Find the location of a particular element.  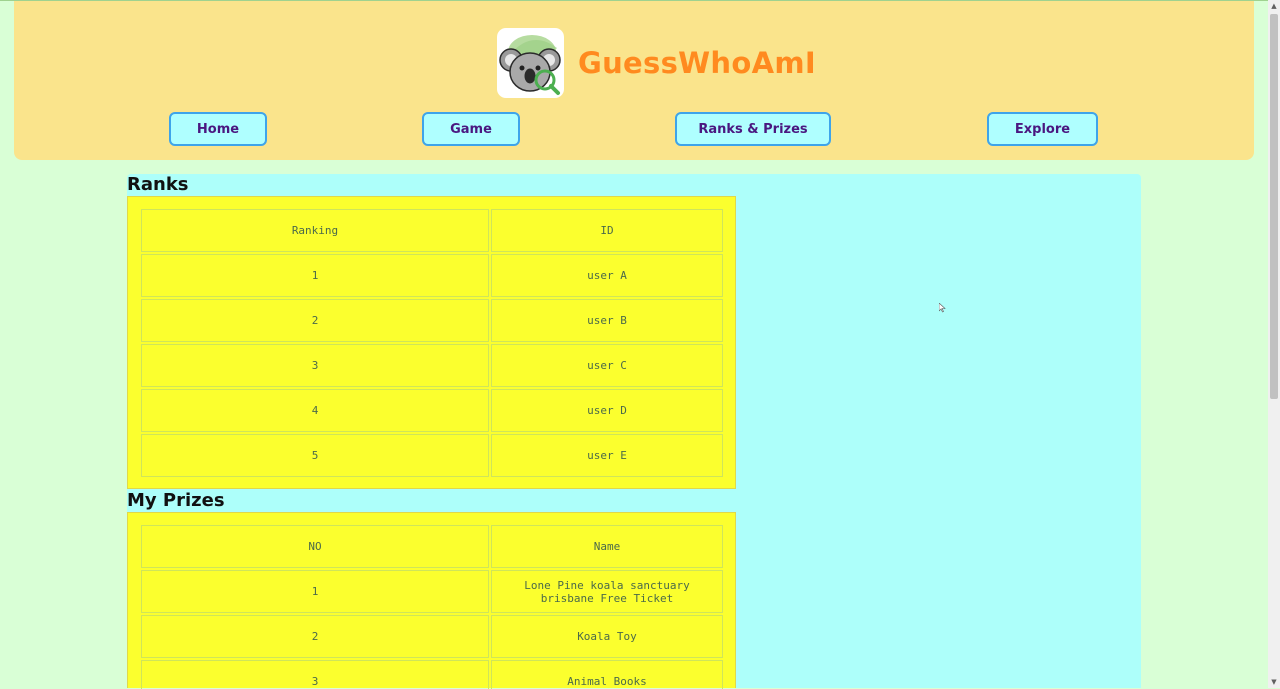

koala-logo-icon is located at coordinates (530, 63).